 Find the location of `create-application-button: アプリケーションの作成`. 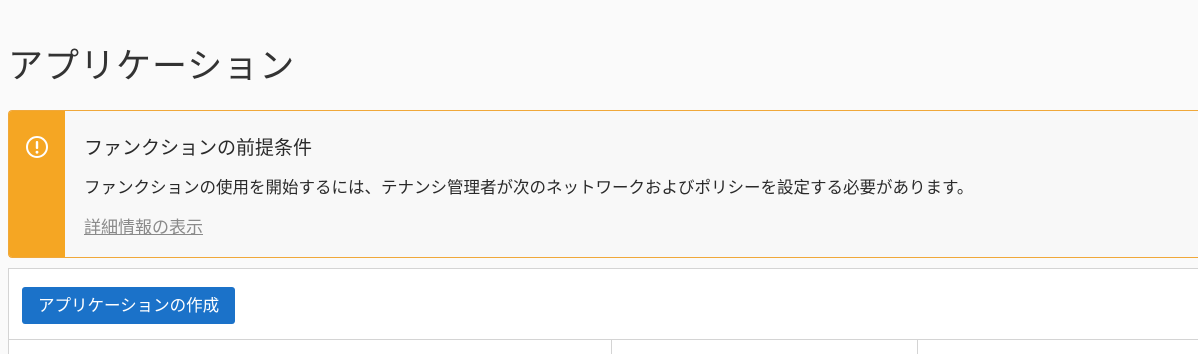

create-application-button: アプリケーションの作成 is located at coordinates (129, 305).